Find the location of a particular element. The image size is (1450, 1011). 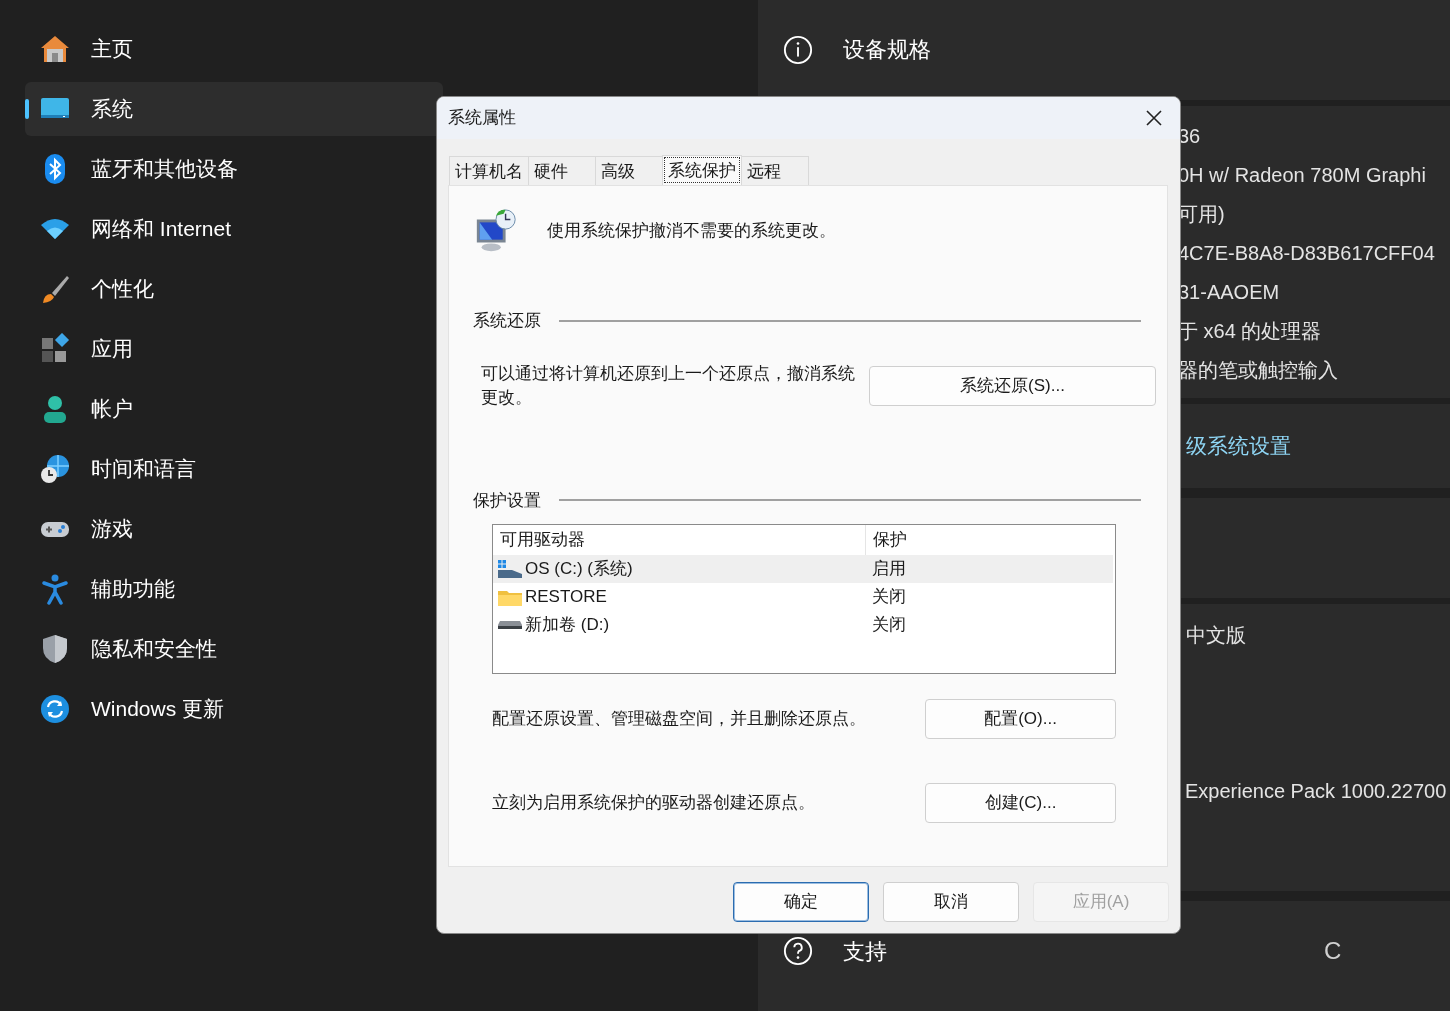

table-row: RESTORE 关闭 is located at coordinates (803, 597).